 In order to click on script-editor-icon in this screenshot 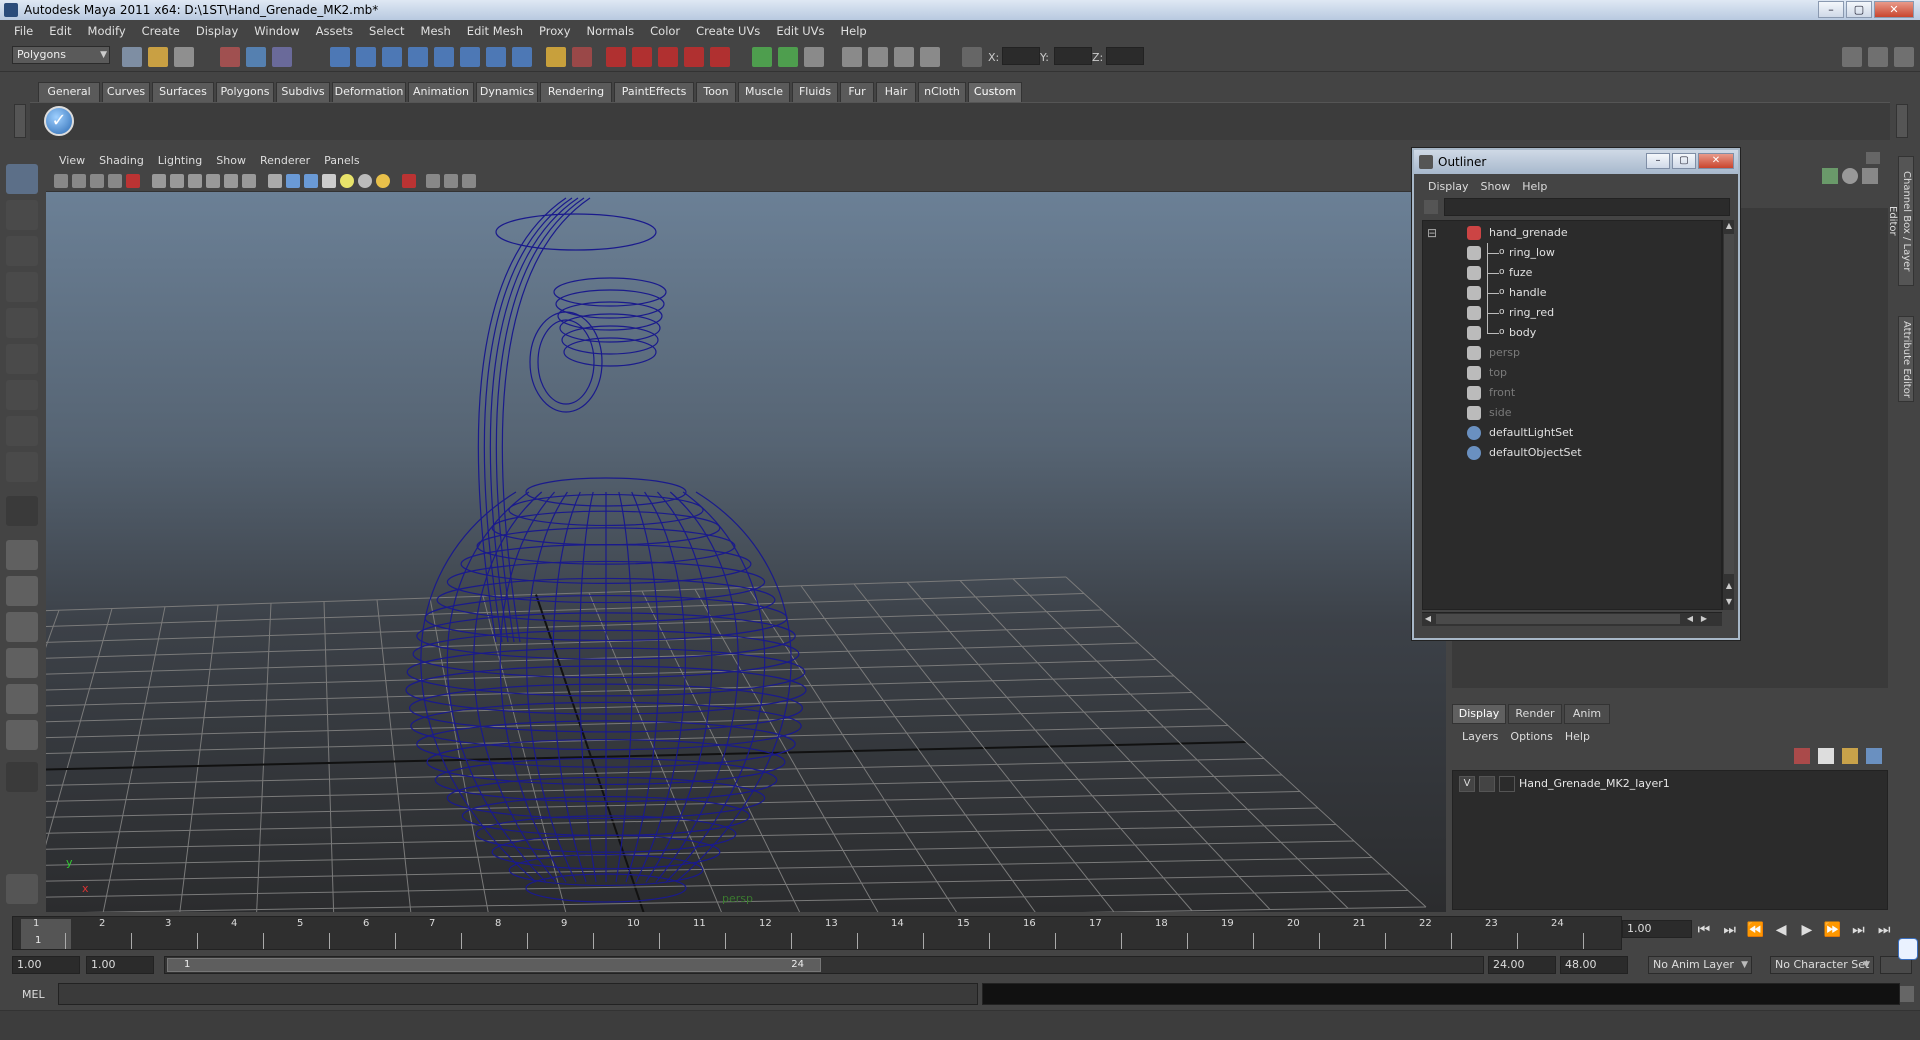, I will do `click(1907, 994)`.